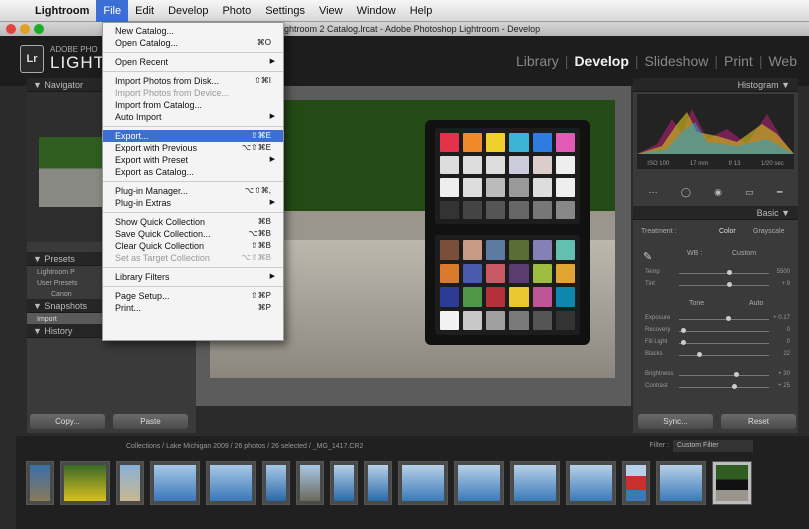 The image size is (809, 529). What do you see at coordinates (715, 273) in the screenshot?
I see `slider-temp: Temp 5500` at bounding box center [715, 273].